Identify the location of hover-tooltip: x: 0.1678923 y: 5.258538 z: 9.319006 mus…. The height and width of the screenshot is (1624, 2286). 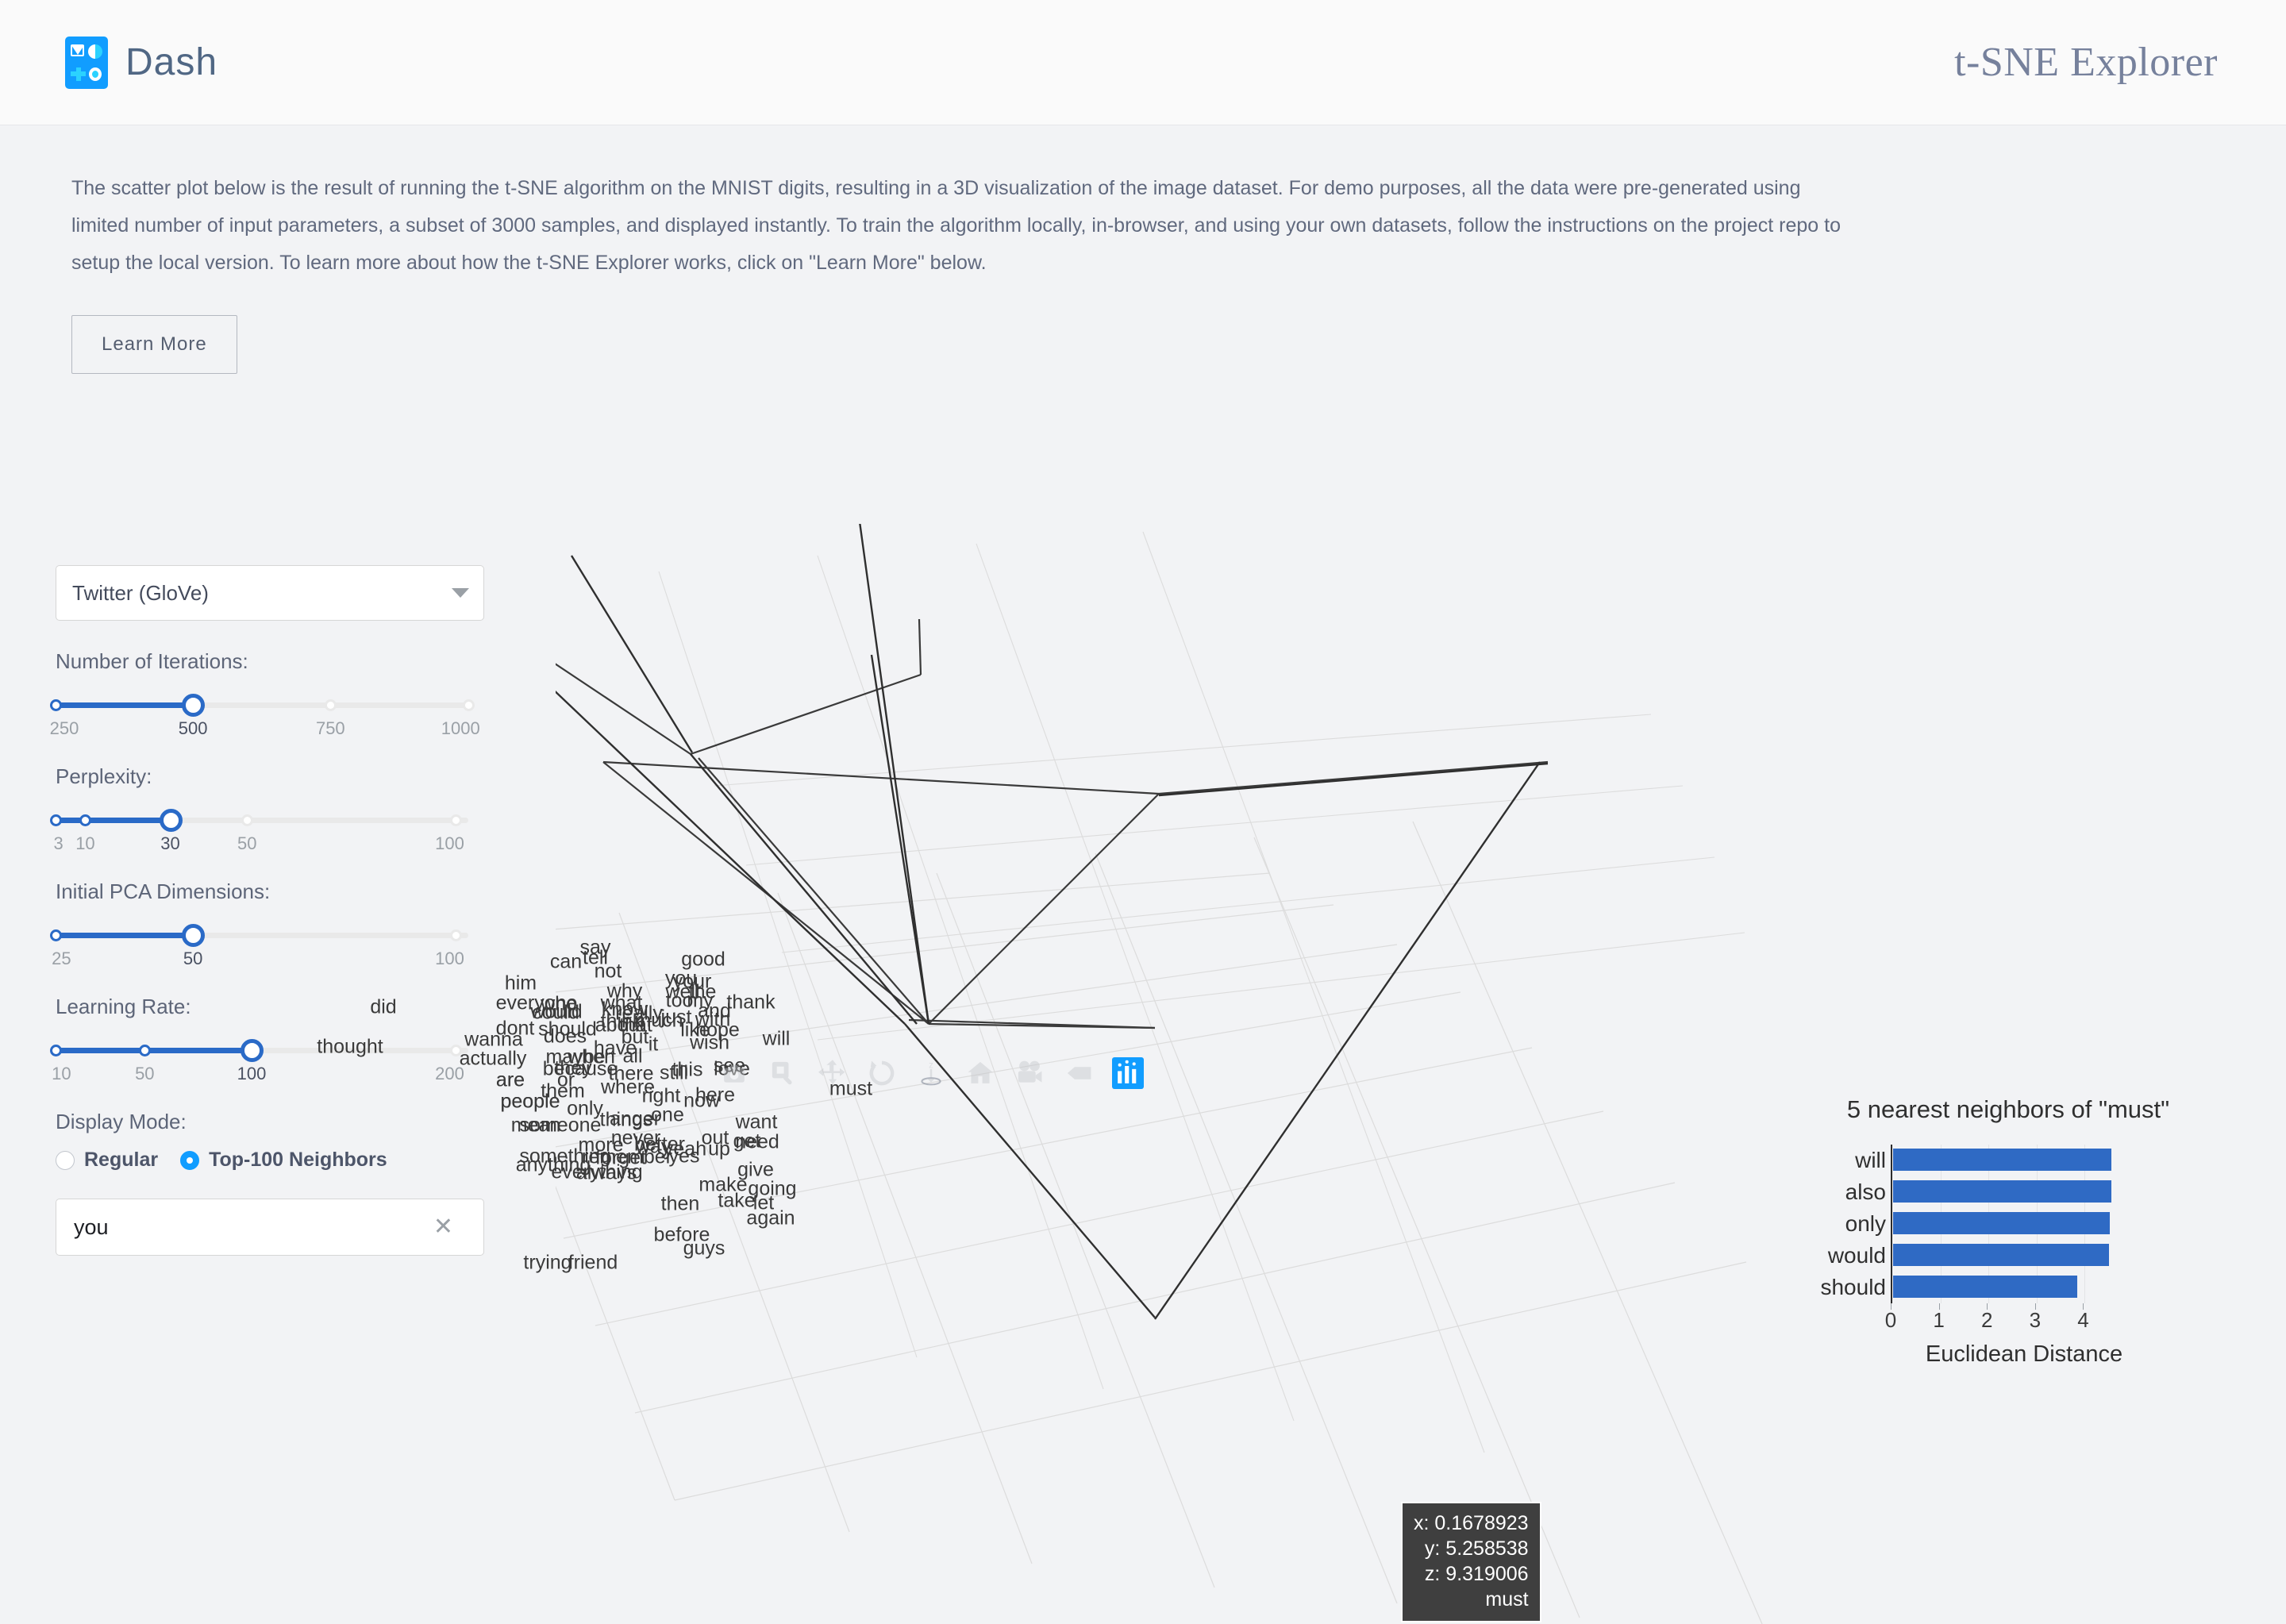
(1471, 1562).